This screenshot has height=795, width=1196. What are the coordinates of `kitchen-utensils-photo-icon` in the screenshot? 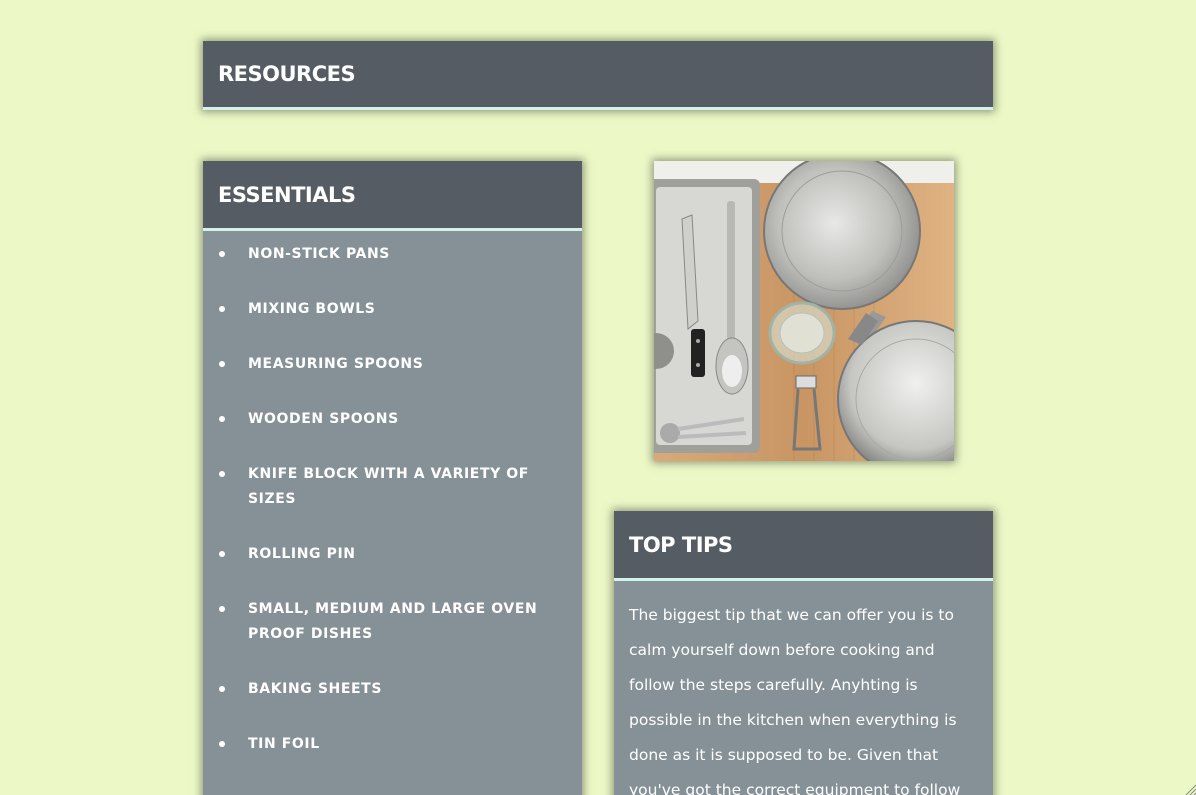 It's located at (804, 311).